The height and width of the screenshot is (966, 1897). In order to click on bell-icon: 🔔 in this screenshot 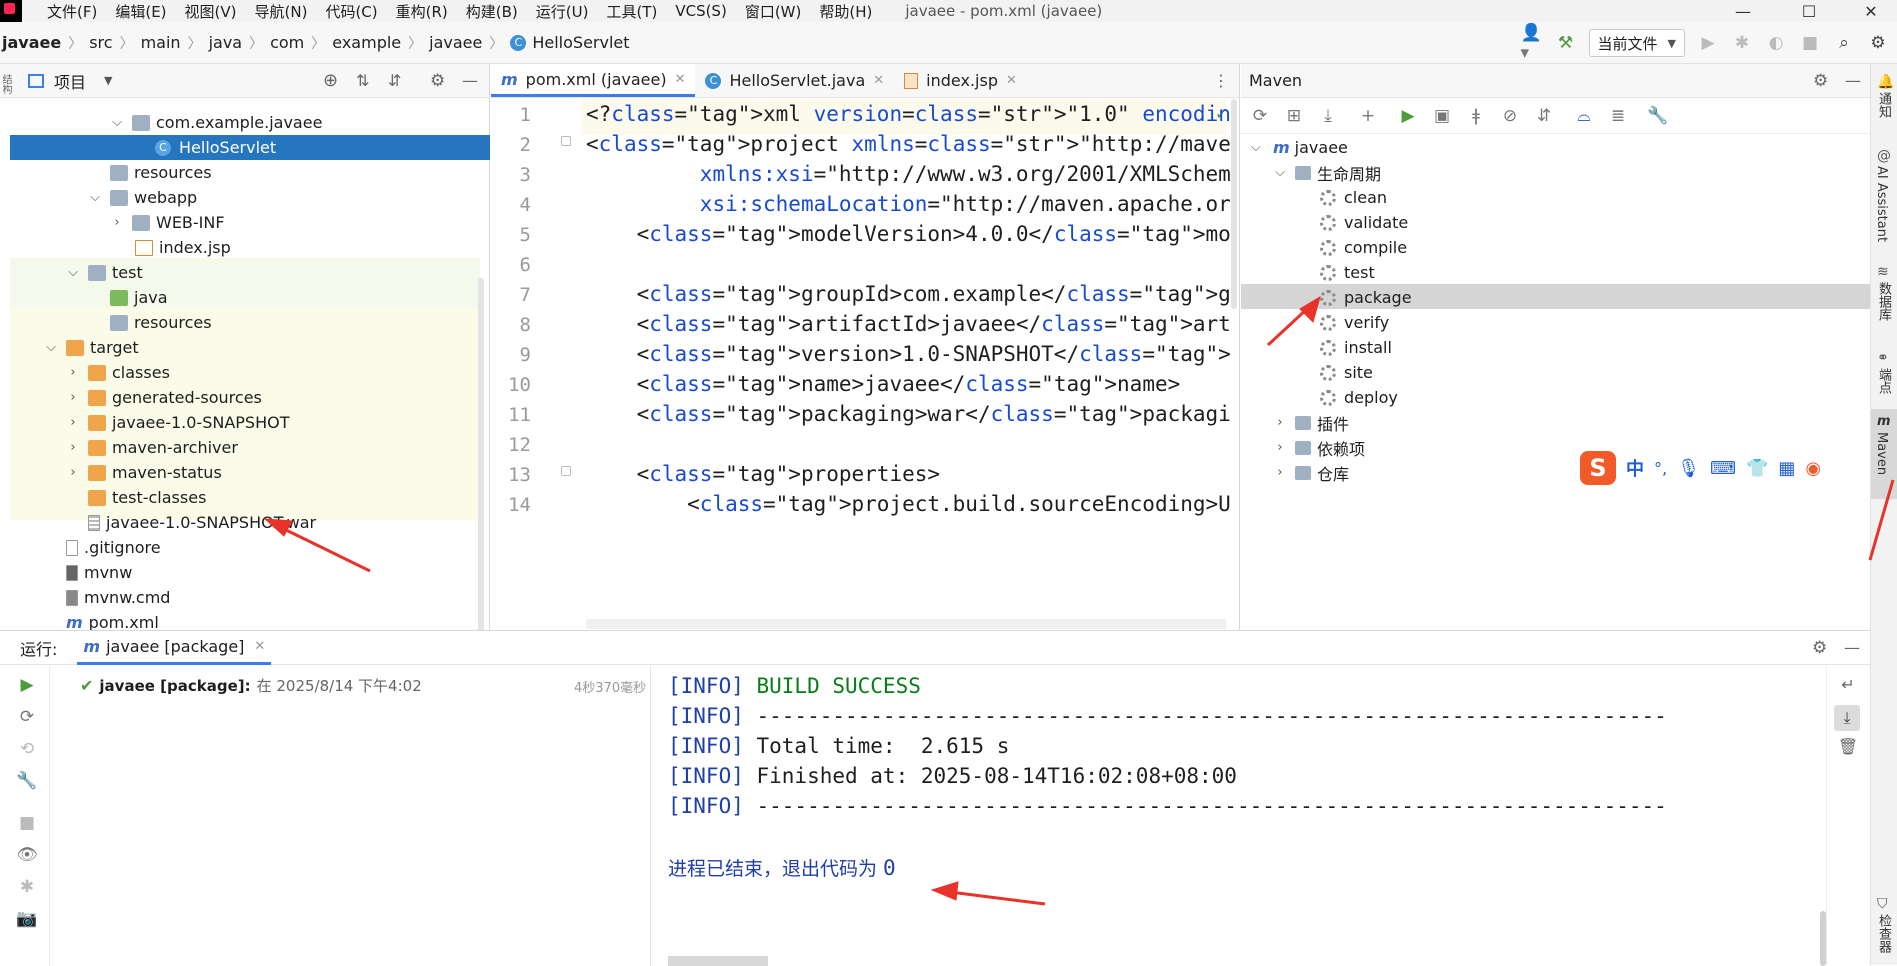, I will do `click(1885, 82)`.